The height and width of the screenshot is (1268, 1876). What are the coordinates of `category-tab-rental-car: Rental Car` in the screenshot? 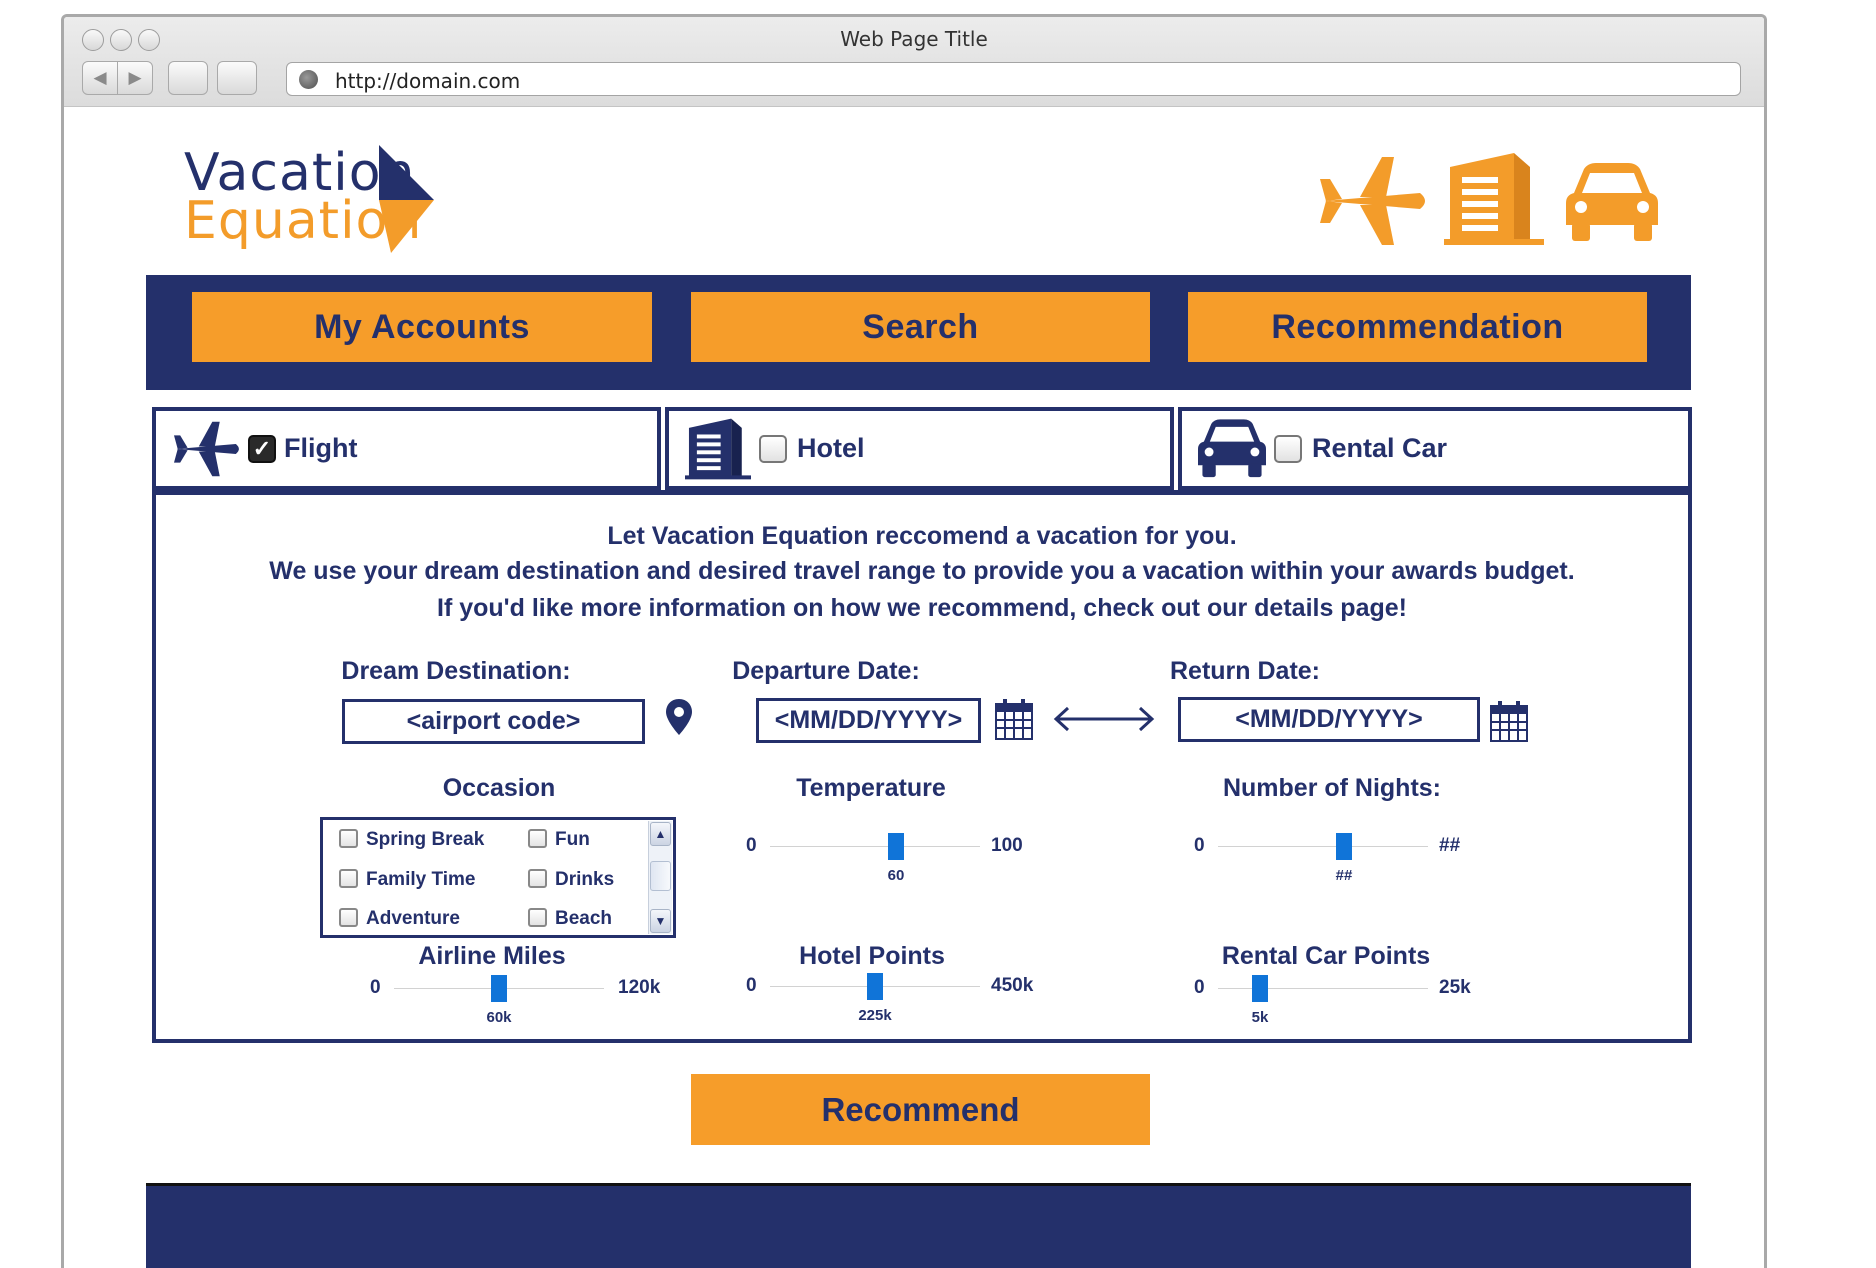 It's located at (1435, 448).